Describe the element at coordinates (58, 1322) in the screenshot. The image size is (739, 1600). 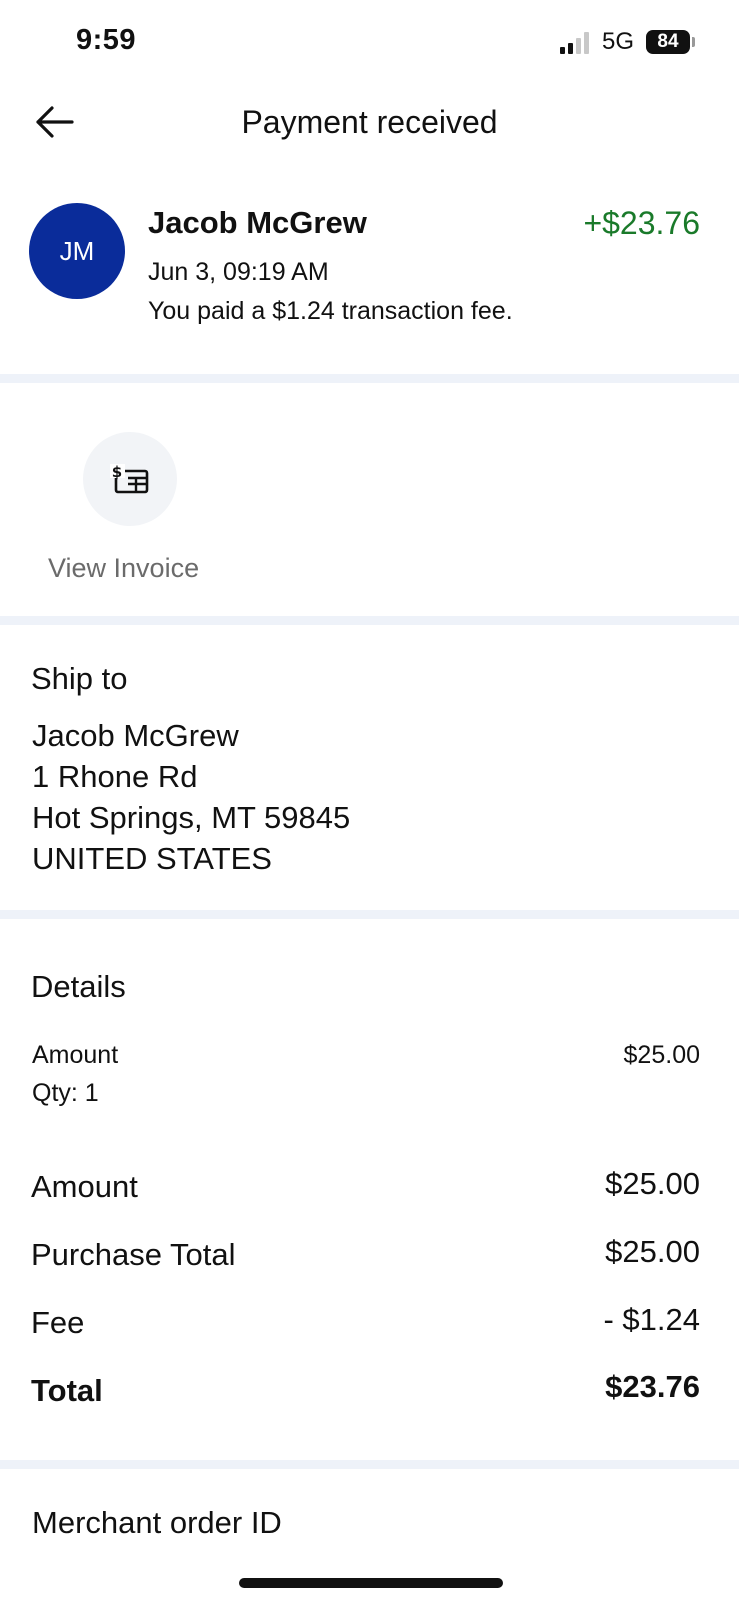
I see `fee-label: Fee` at that location.